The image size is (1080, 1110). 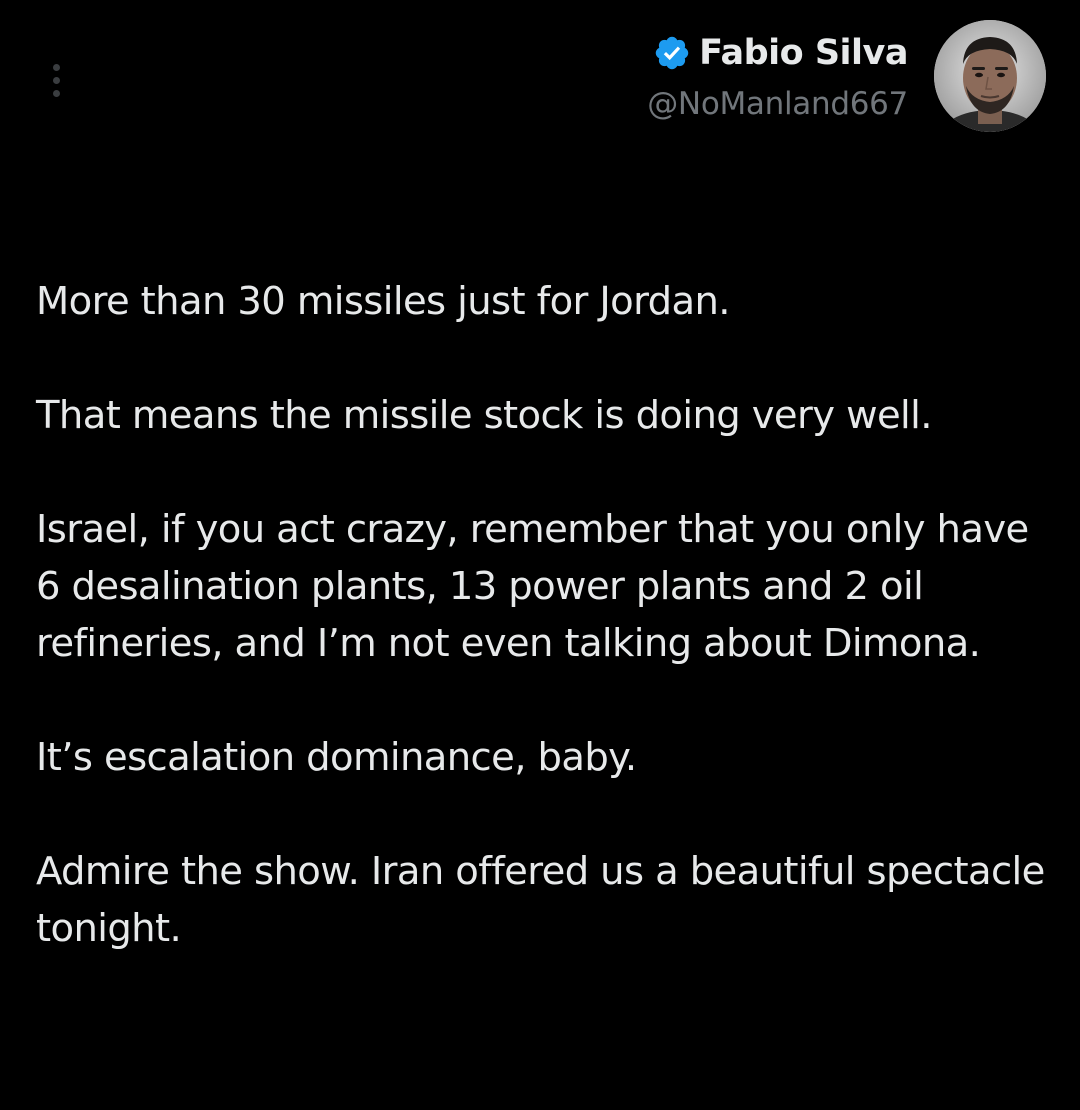 I want to click on more-options-button, so click(x=56, y=80).